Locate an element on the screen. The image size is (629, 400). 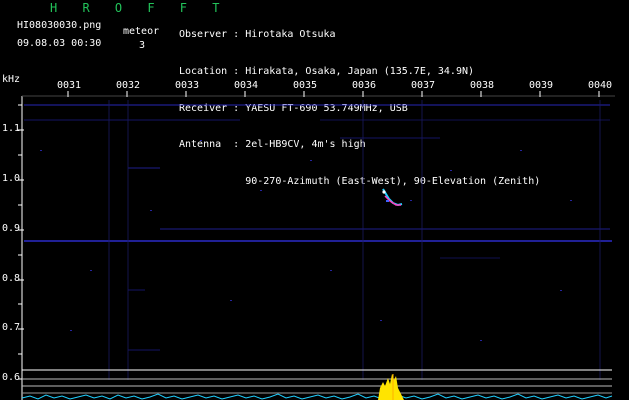
meteor-echo is located at coordinates (392, 197).